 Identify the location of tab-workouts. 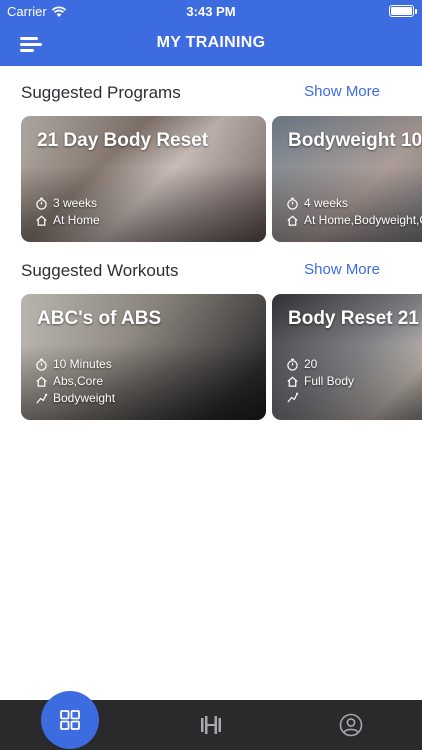
(211, 725).